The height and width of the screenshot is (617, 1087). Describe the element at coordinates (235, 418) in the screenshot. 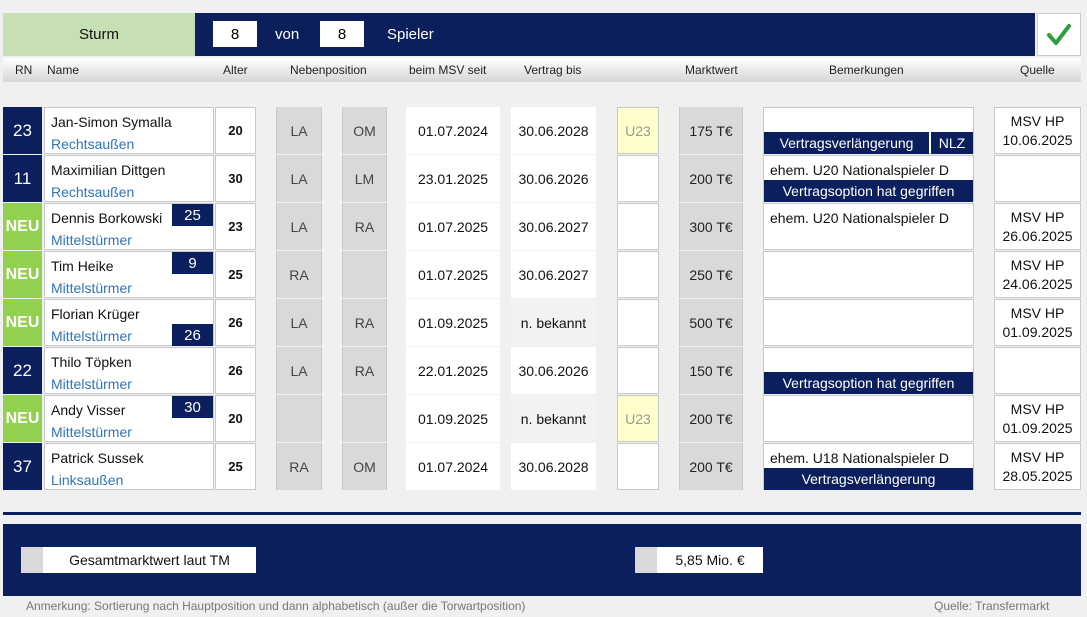

I see `player-age: 20` at that location.